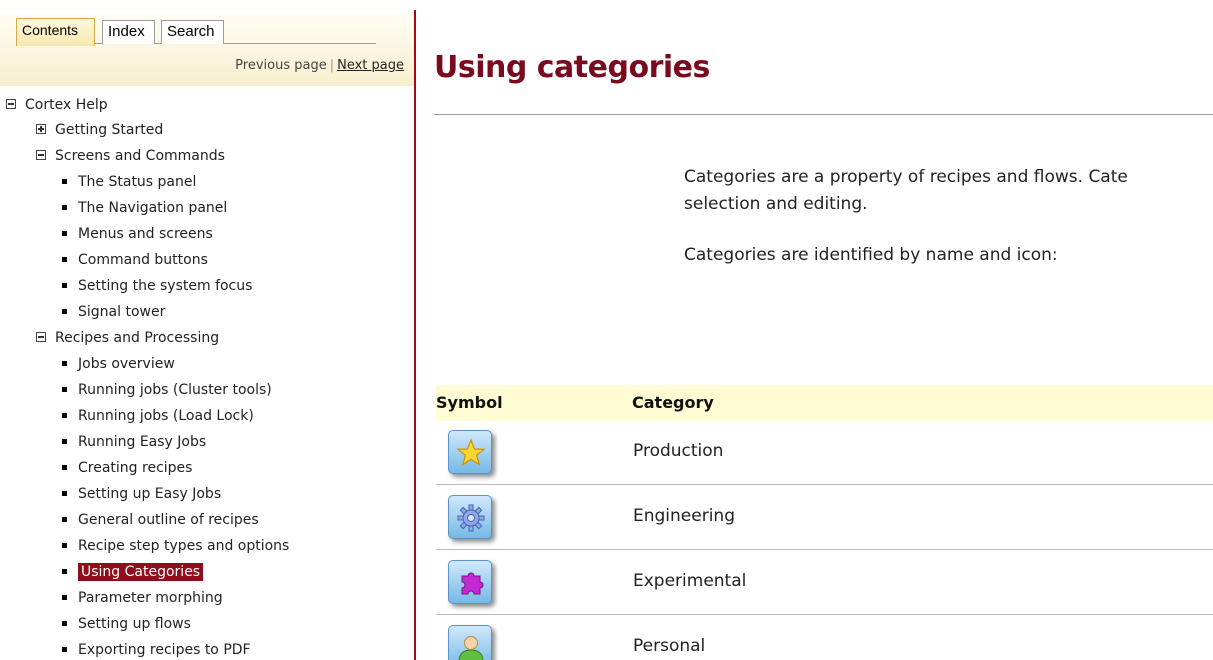 This screenshot has width=1213, height=660. Describe the element at coordinates (824, 583) in the screenshot. I see `table-row: Experimental` at that location.